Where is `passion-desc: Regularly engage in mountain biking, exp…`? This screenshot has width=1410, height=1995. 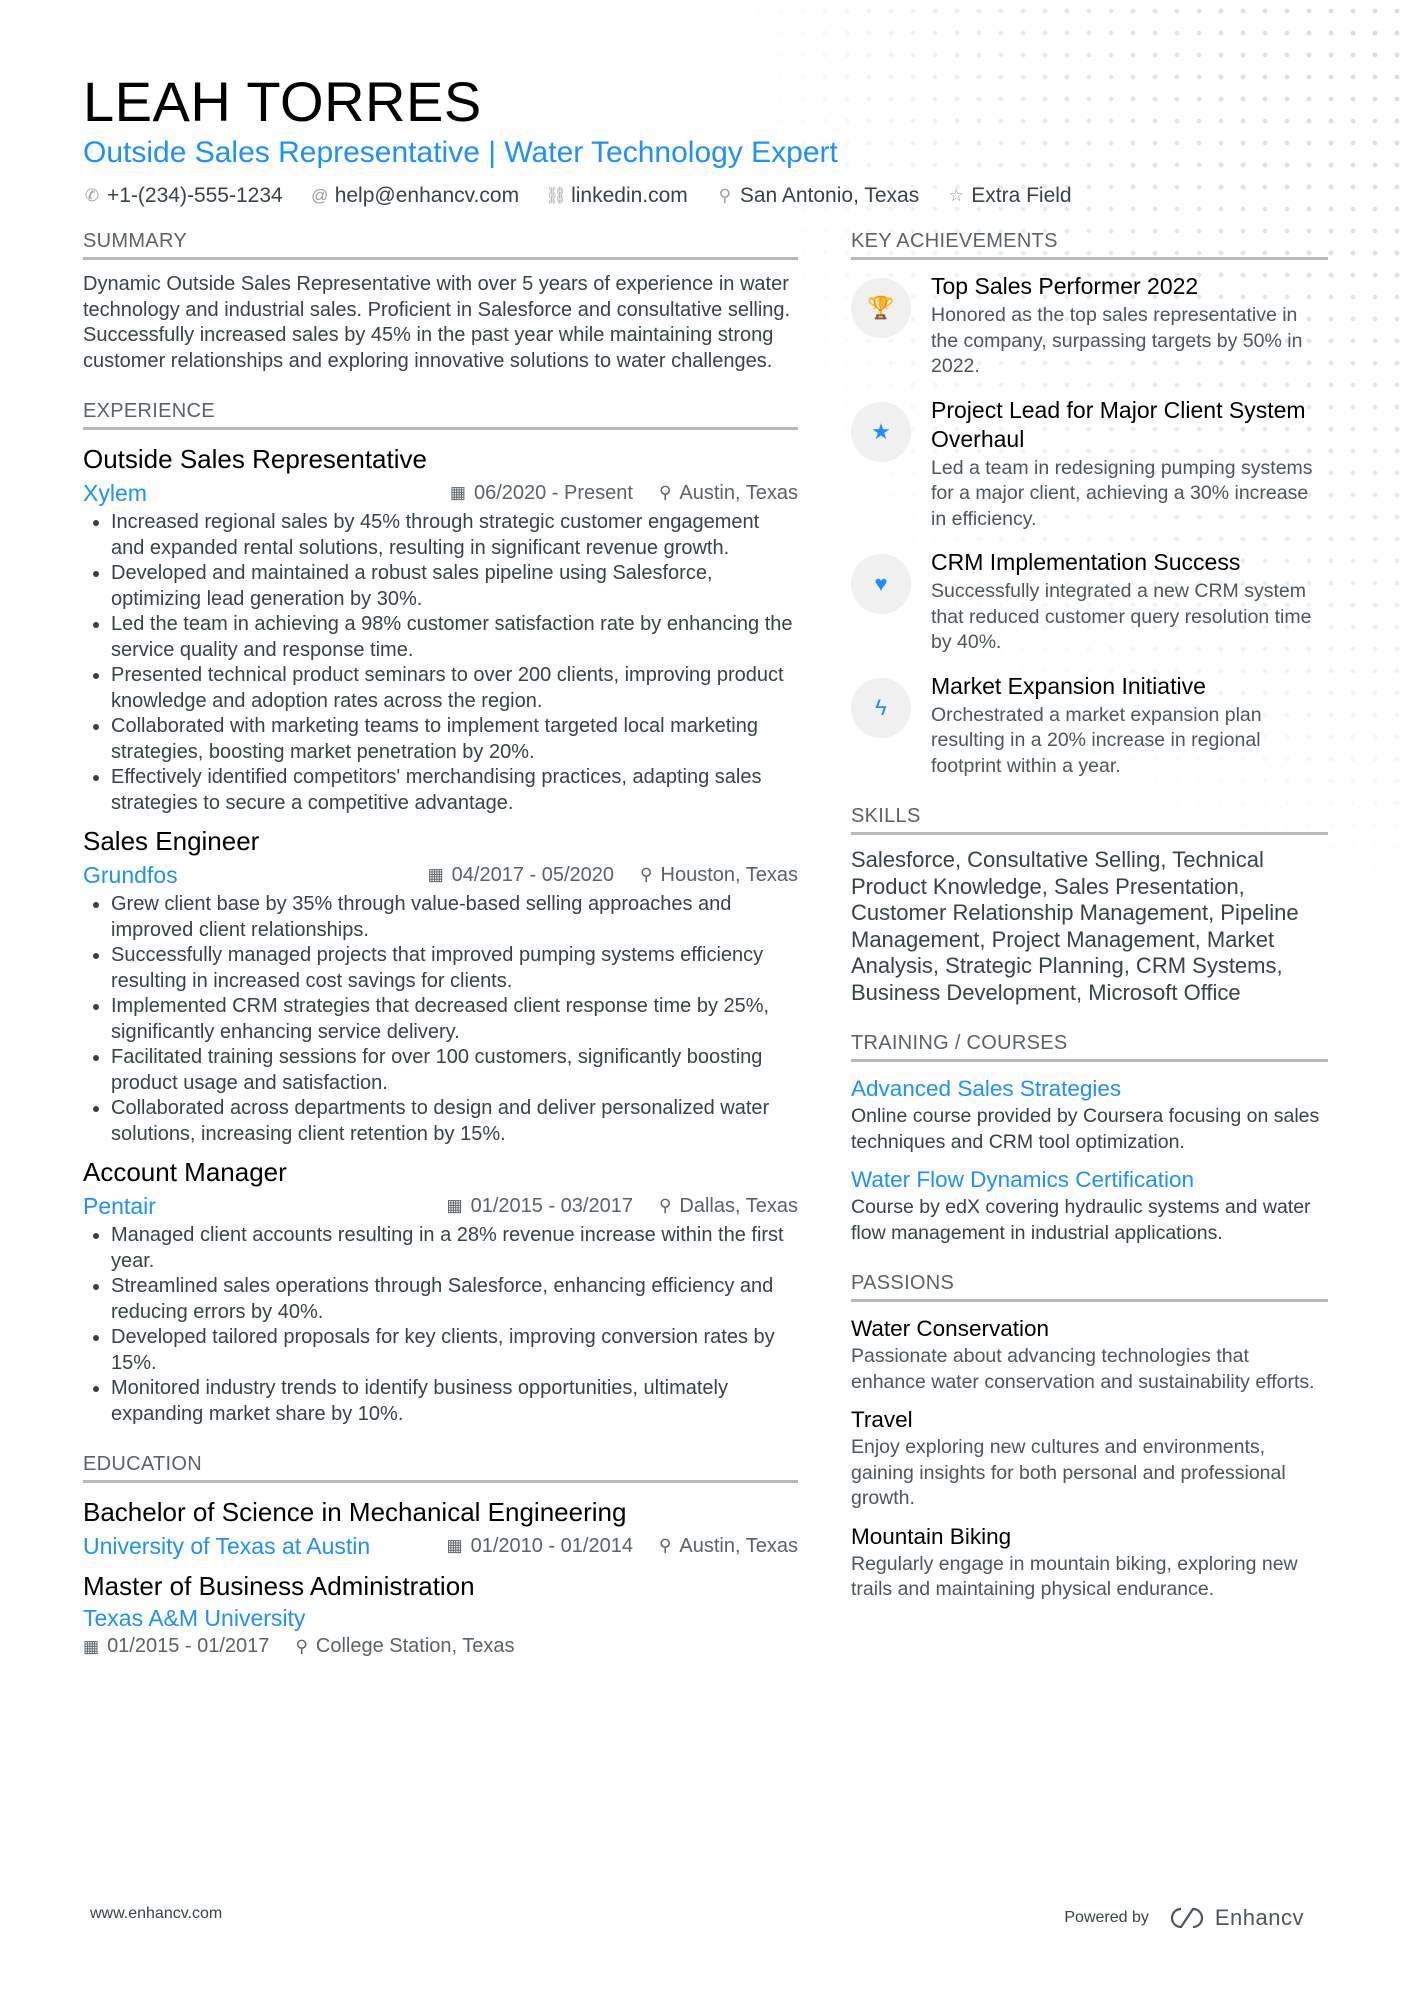 passion-desc: Regularly engage in mountain biking, exp… is located at coordinates (1074, 1576).